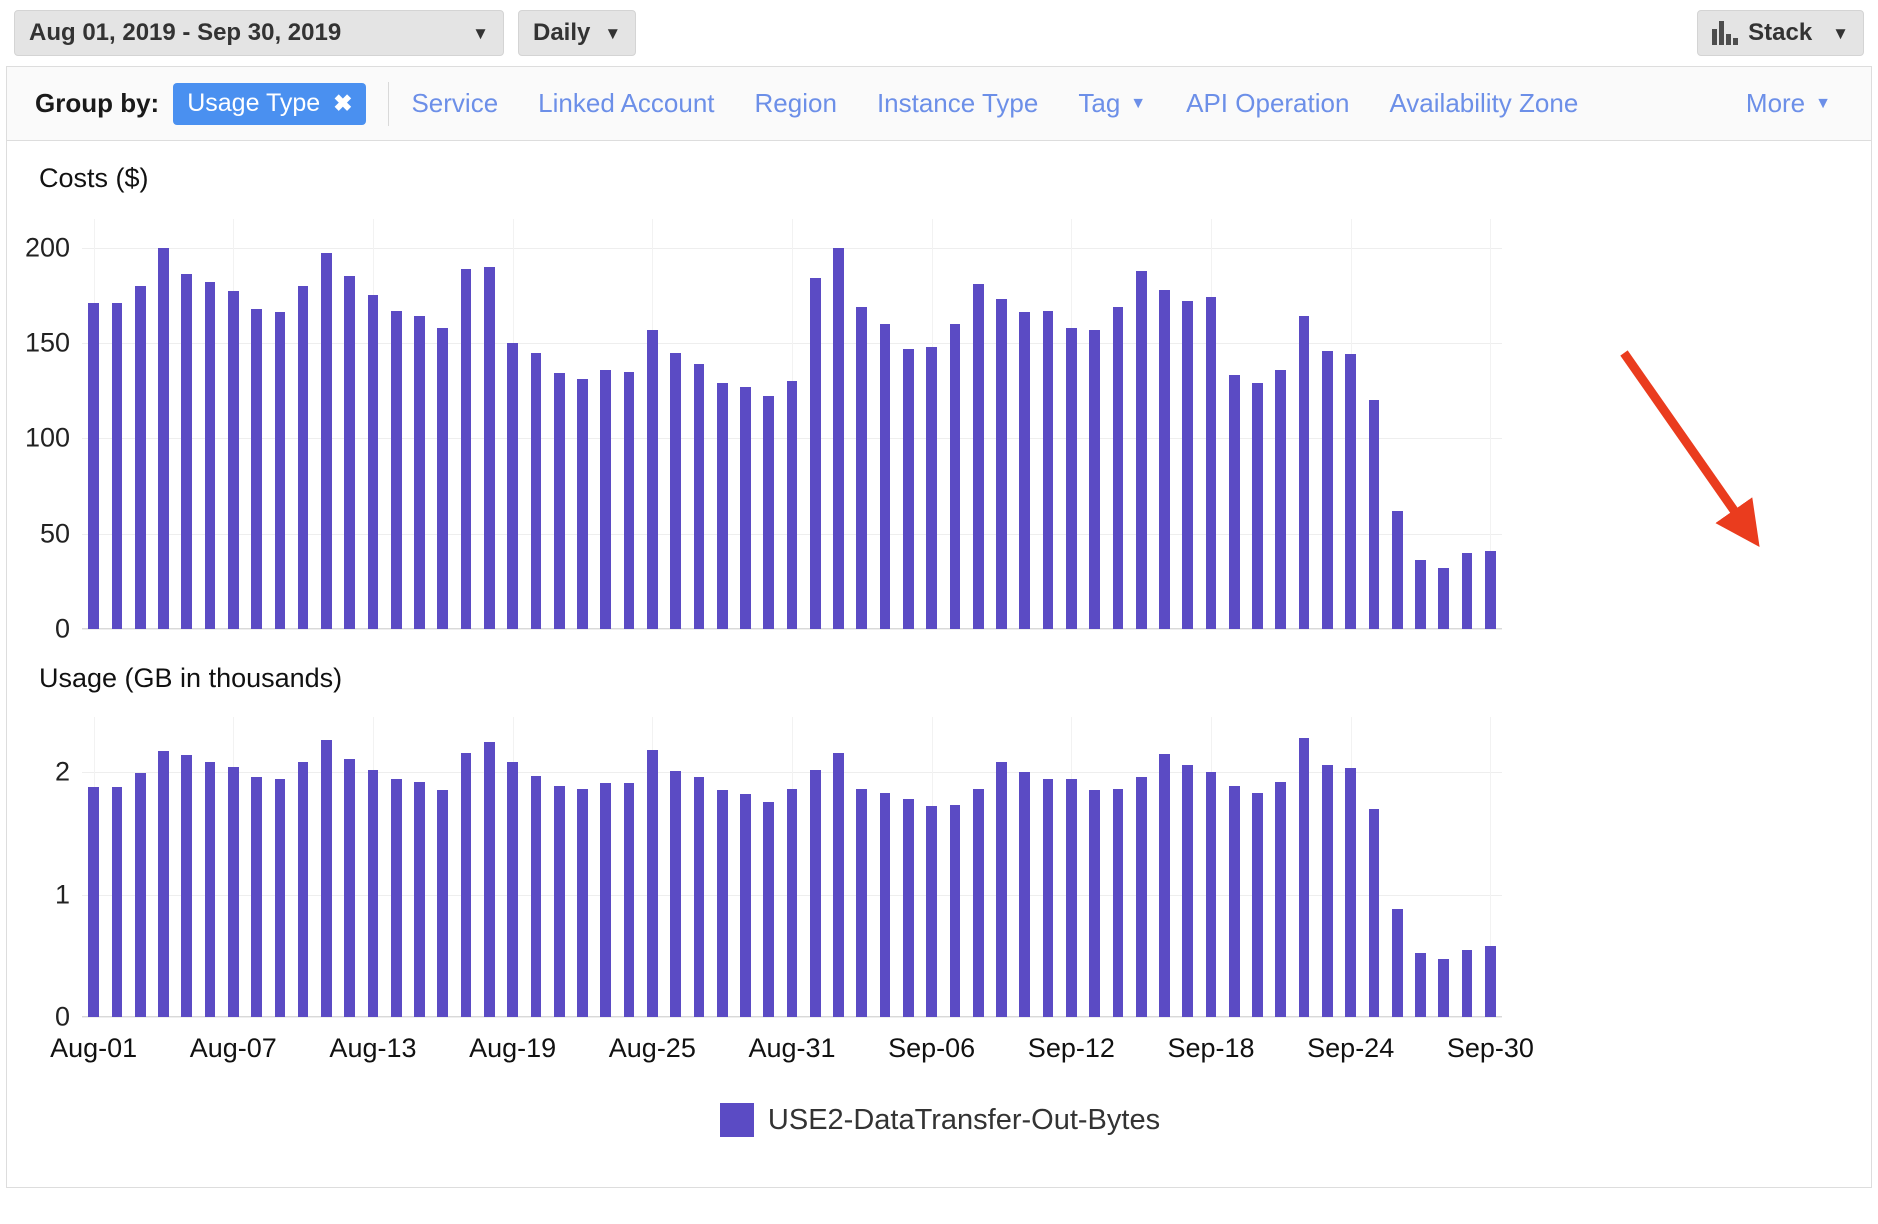 Image resolution: width=1878 pixels, height=1224 pixels. What do you see at coordinates (1780, 33) in the screenshot?
I see `stack-dropdown: Stack ▼` at bounding box center [1780, 33].